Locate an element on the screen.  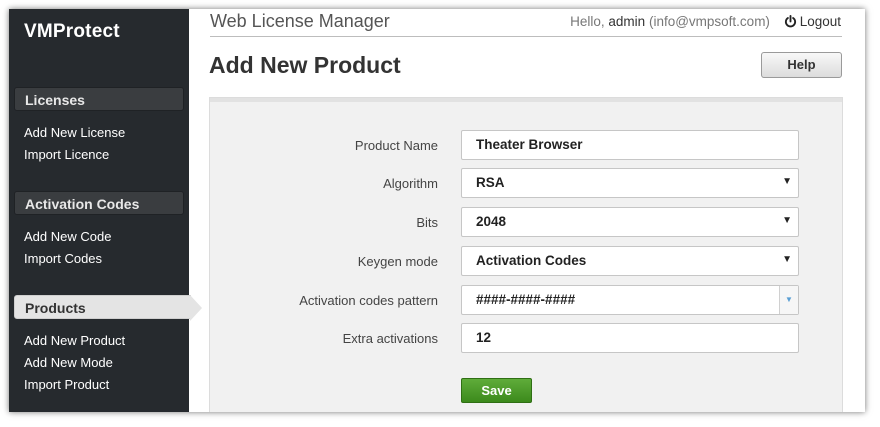
page-title: Add New Product is located at coordinates (305, 65).